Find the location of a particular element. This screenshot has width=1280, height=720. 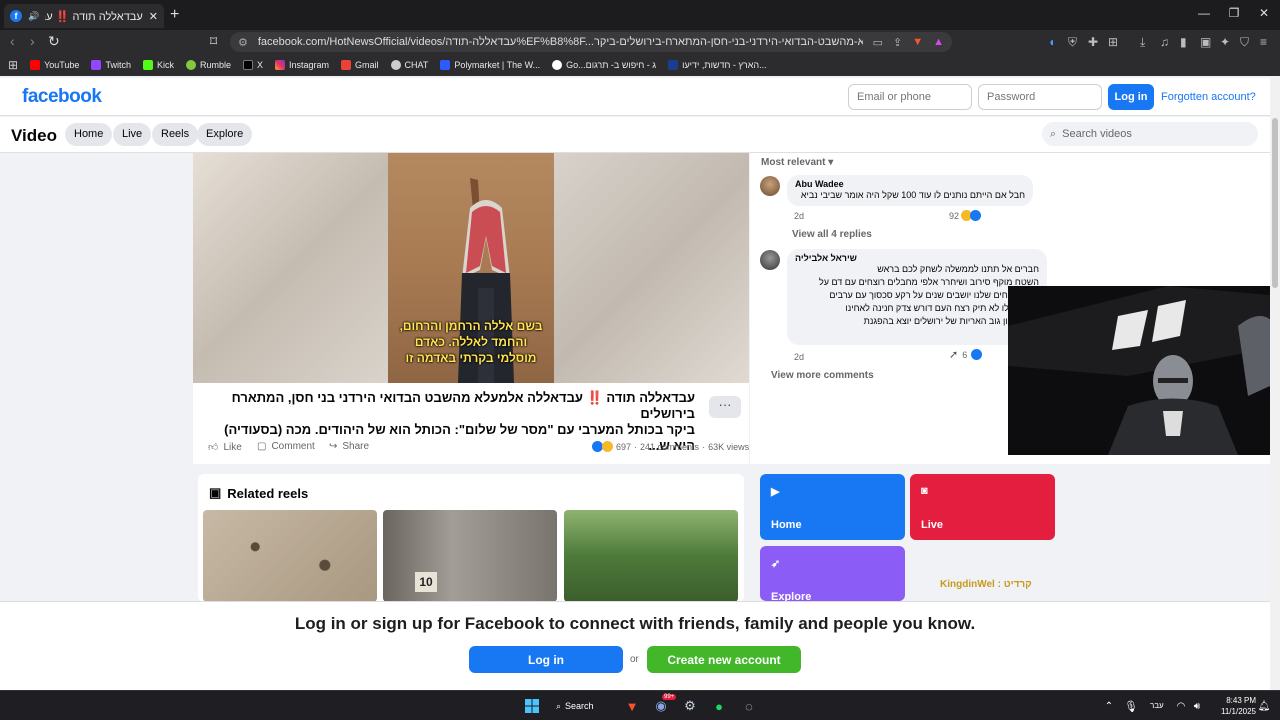

bookmark-instagram: Instagram is located at coordinates (302, 65).